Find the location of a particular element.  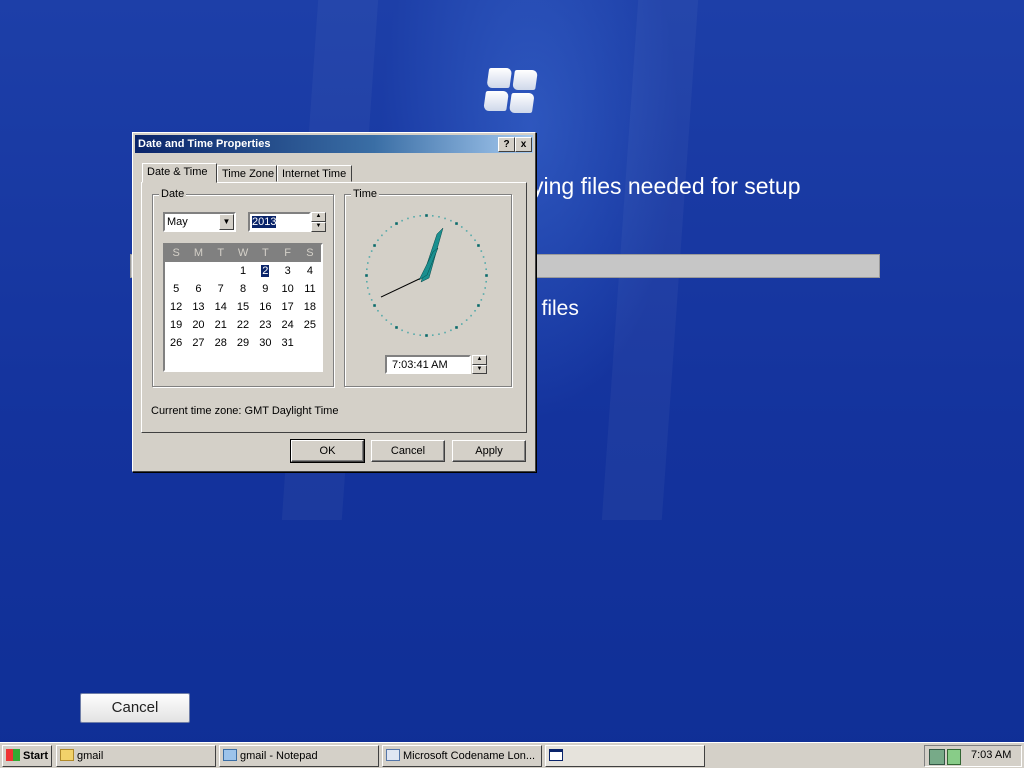

time-value: 7:03:41 AM is located at coordinates (420, 365).